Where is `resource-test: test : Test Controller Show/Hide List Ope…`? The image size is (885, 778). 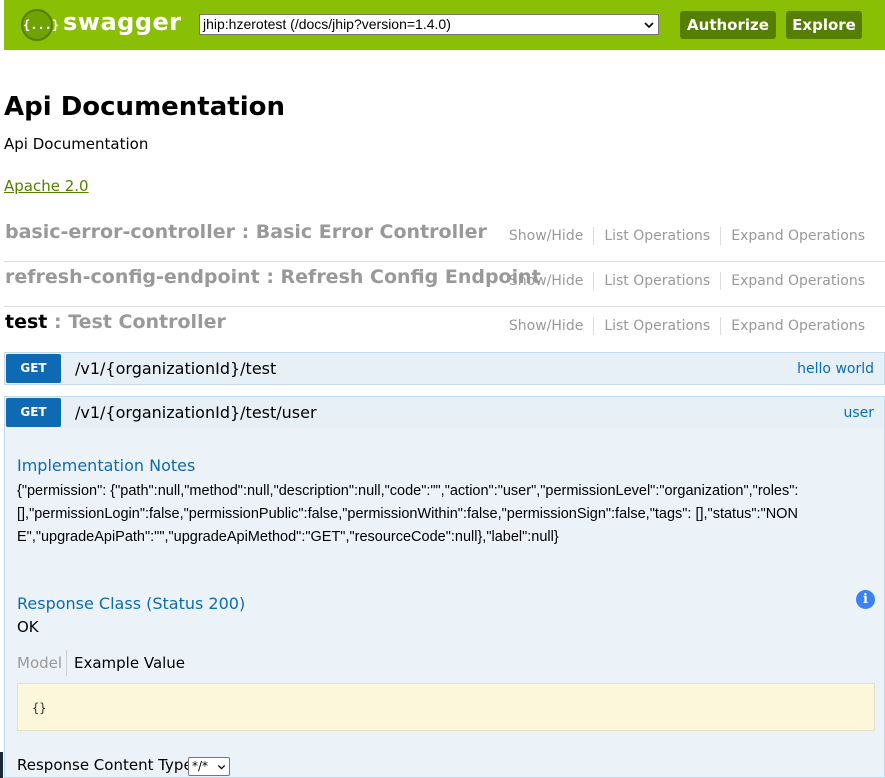
resource-test: test : Test Controller Show/Hide List Ope… is located at coordinates (444, 329).